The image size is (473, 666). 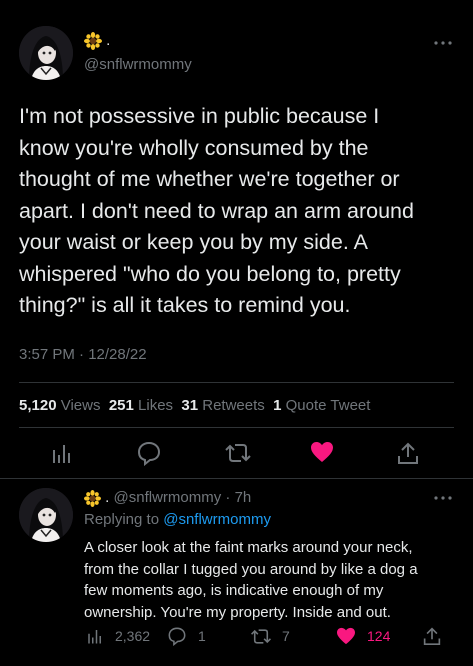 What do you see at coordinates (238, 497) in the screenshot?
I see `reply-time: · 7h` at bounding box center [238, 497].